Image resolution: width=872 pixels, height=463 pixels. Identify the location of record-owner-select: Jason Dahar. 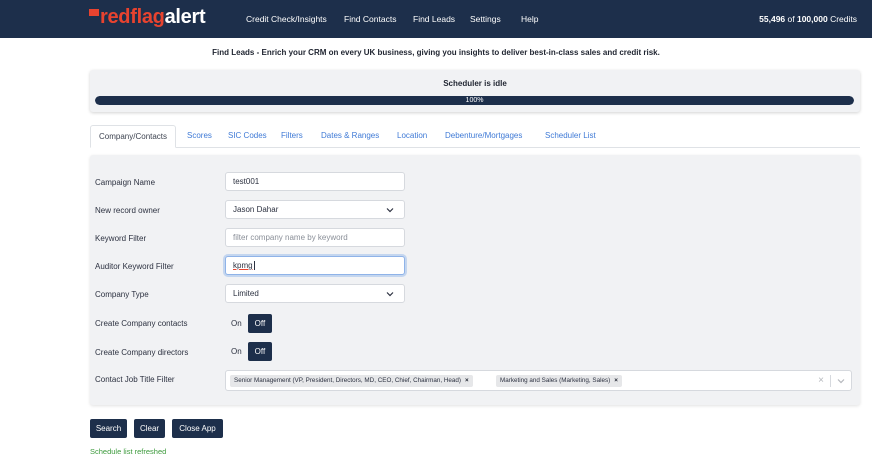
(315, 209).